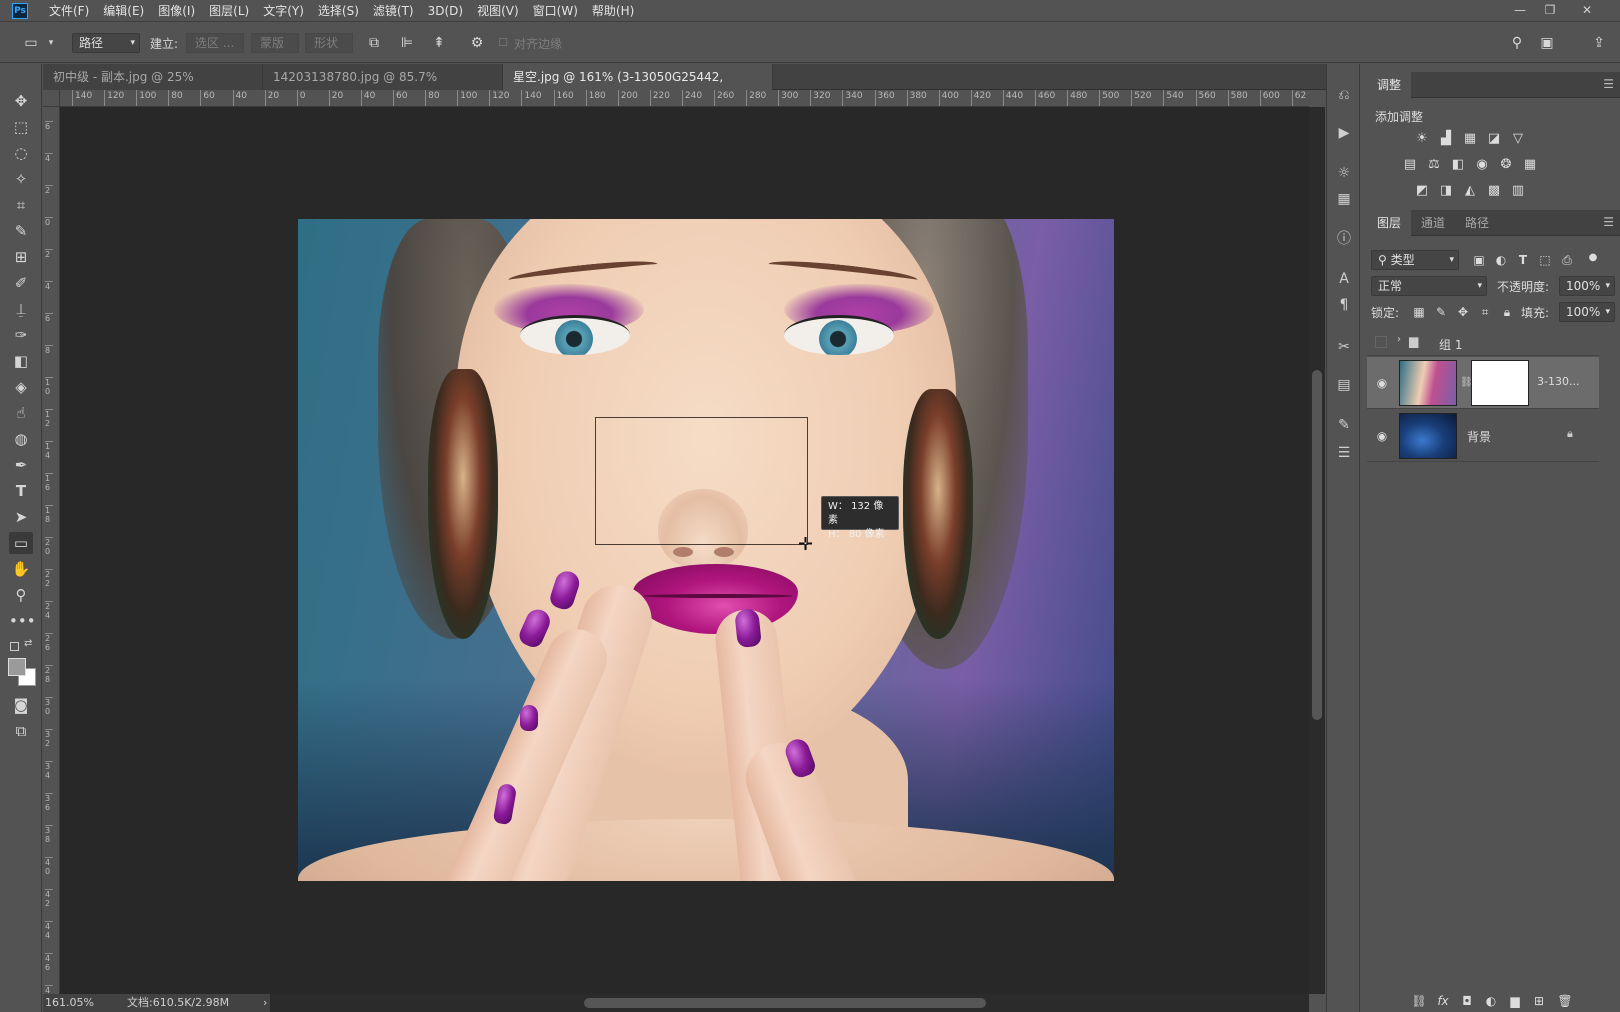  I want to click on tool-mode-select: 路径 ▾, so click(106, 43).